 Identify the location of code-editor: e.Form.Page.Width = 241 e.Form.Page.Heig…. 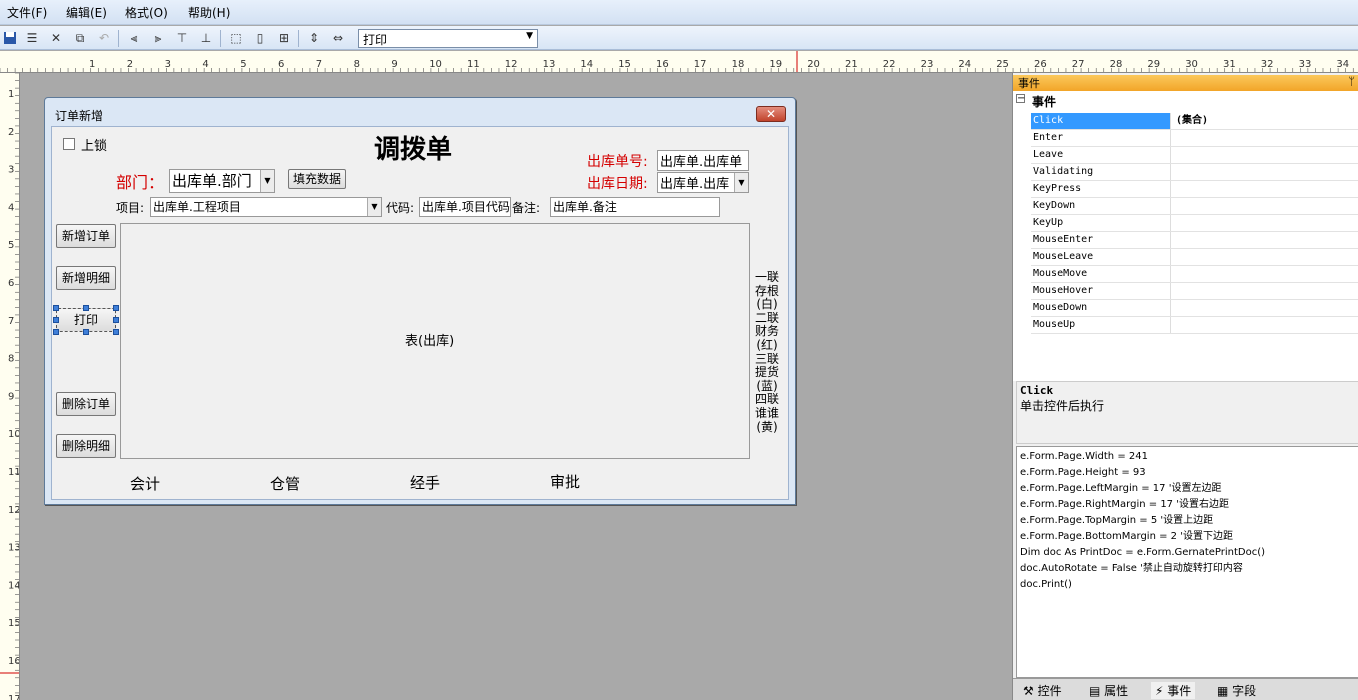
(1187, 562).